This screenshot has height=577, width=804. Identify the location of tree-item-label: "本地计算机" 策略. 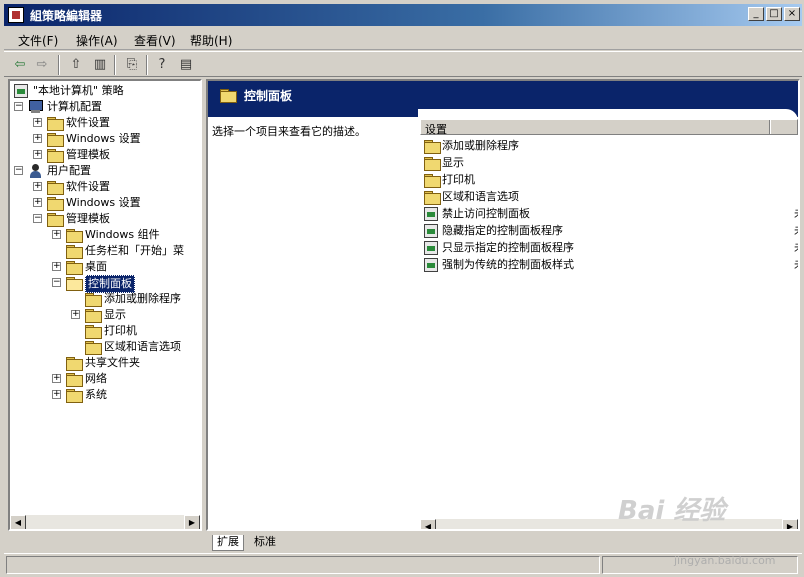
(78, 90).